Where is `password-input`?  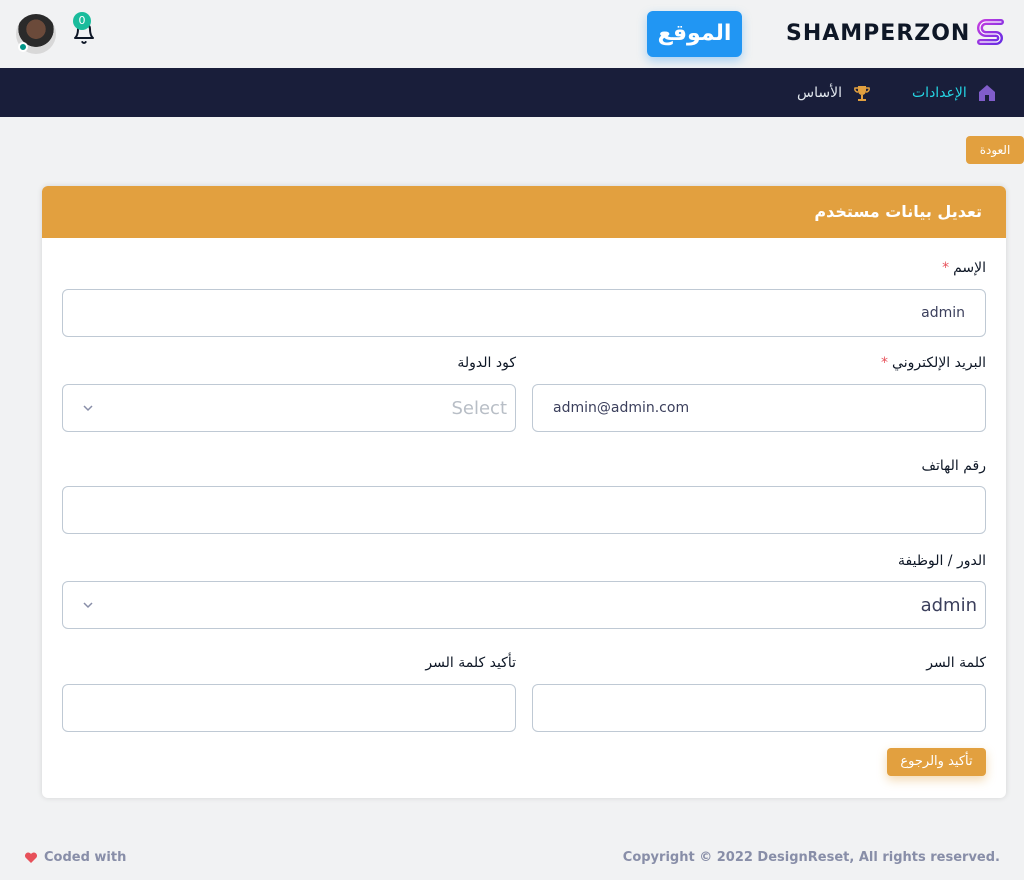
password-input is located at coordinates (759, 708).